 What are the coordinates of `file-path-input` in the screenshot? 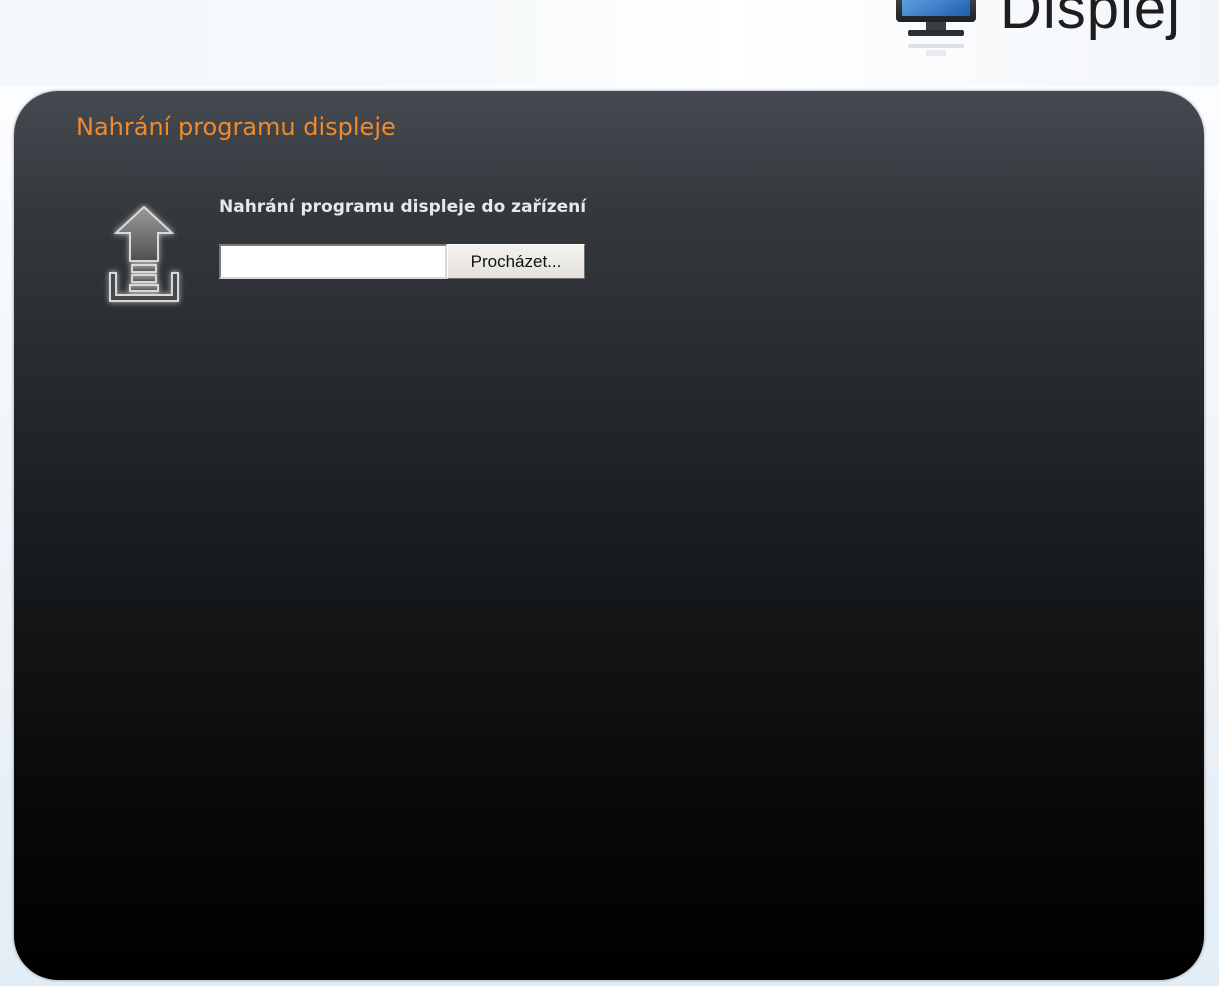 It's located at (333, 261).